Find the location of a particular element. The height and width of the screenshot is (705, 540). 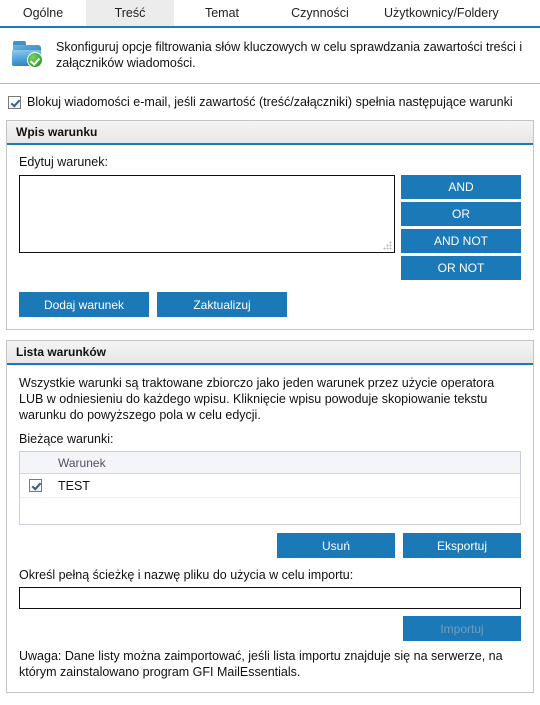

import-button: Importuj is located at coordinates (462, 628).